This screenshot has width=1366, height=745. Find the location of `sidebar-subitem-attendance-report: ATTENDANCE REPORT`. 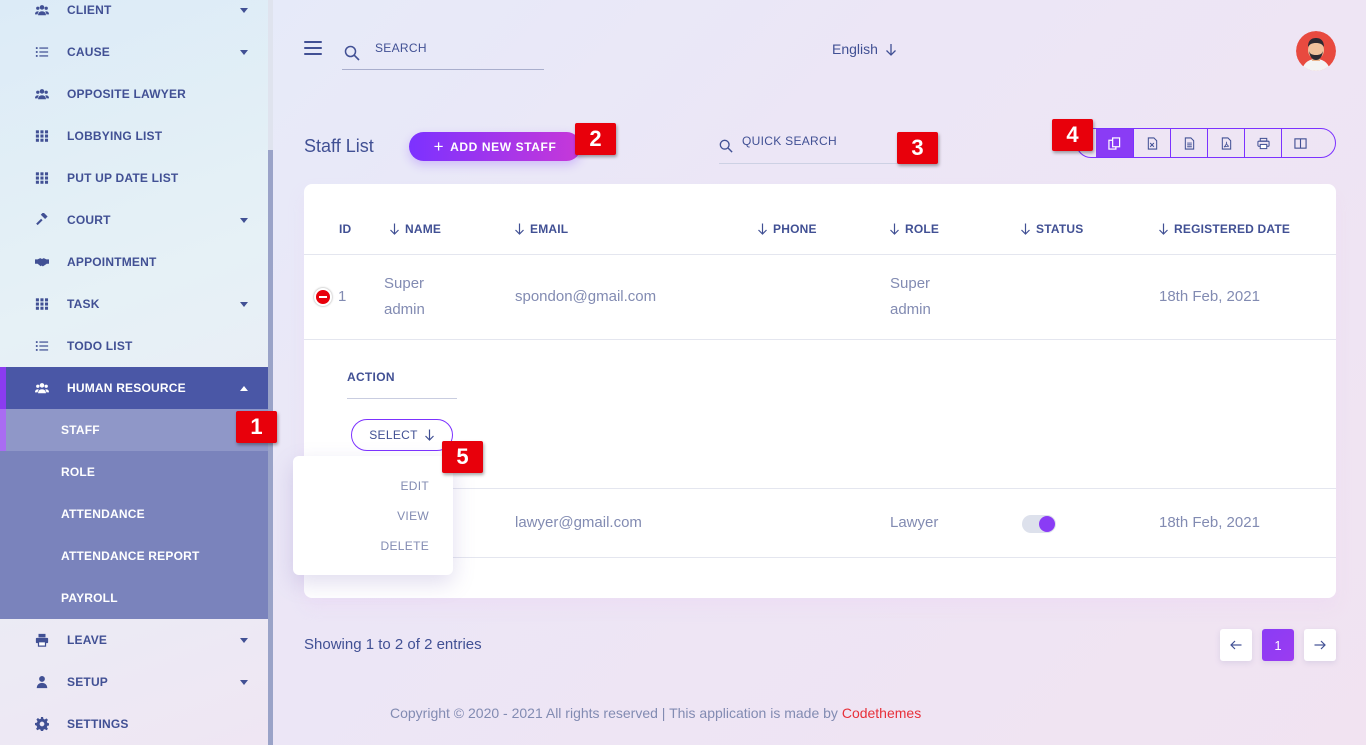

sidebar-subitem-attendance-report: ATTENDANCE REPORT is located at coordinates (134, 556).